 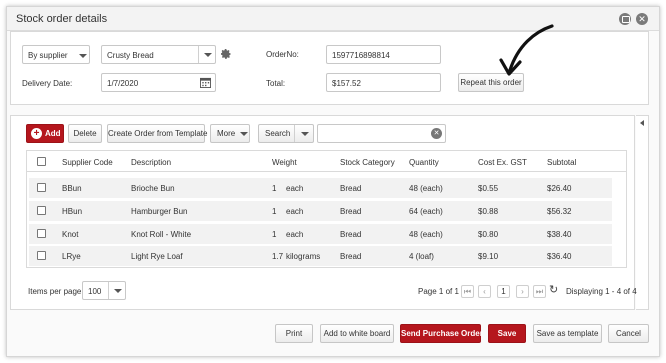 I want to click on clear-search-icon: ✕, so click(x=436, y=133).